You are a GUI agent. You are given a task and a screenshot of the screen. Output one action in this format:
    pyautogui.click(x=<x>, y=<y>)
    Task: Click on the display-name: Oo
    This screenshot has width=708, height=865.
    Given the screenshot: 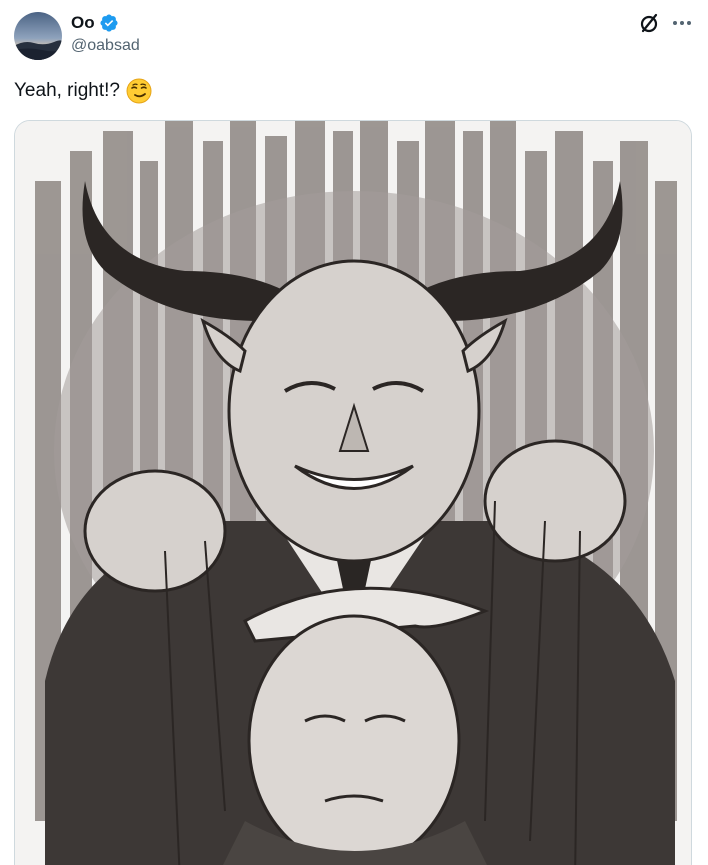 What is the action you would take?
    pyautogui.click(x=83, y=23)
    